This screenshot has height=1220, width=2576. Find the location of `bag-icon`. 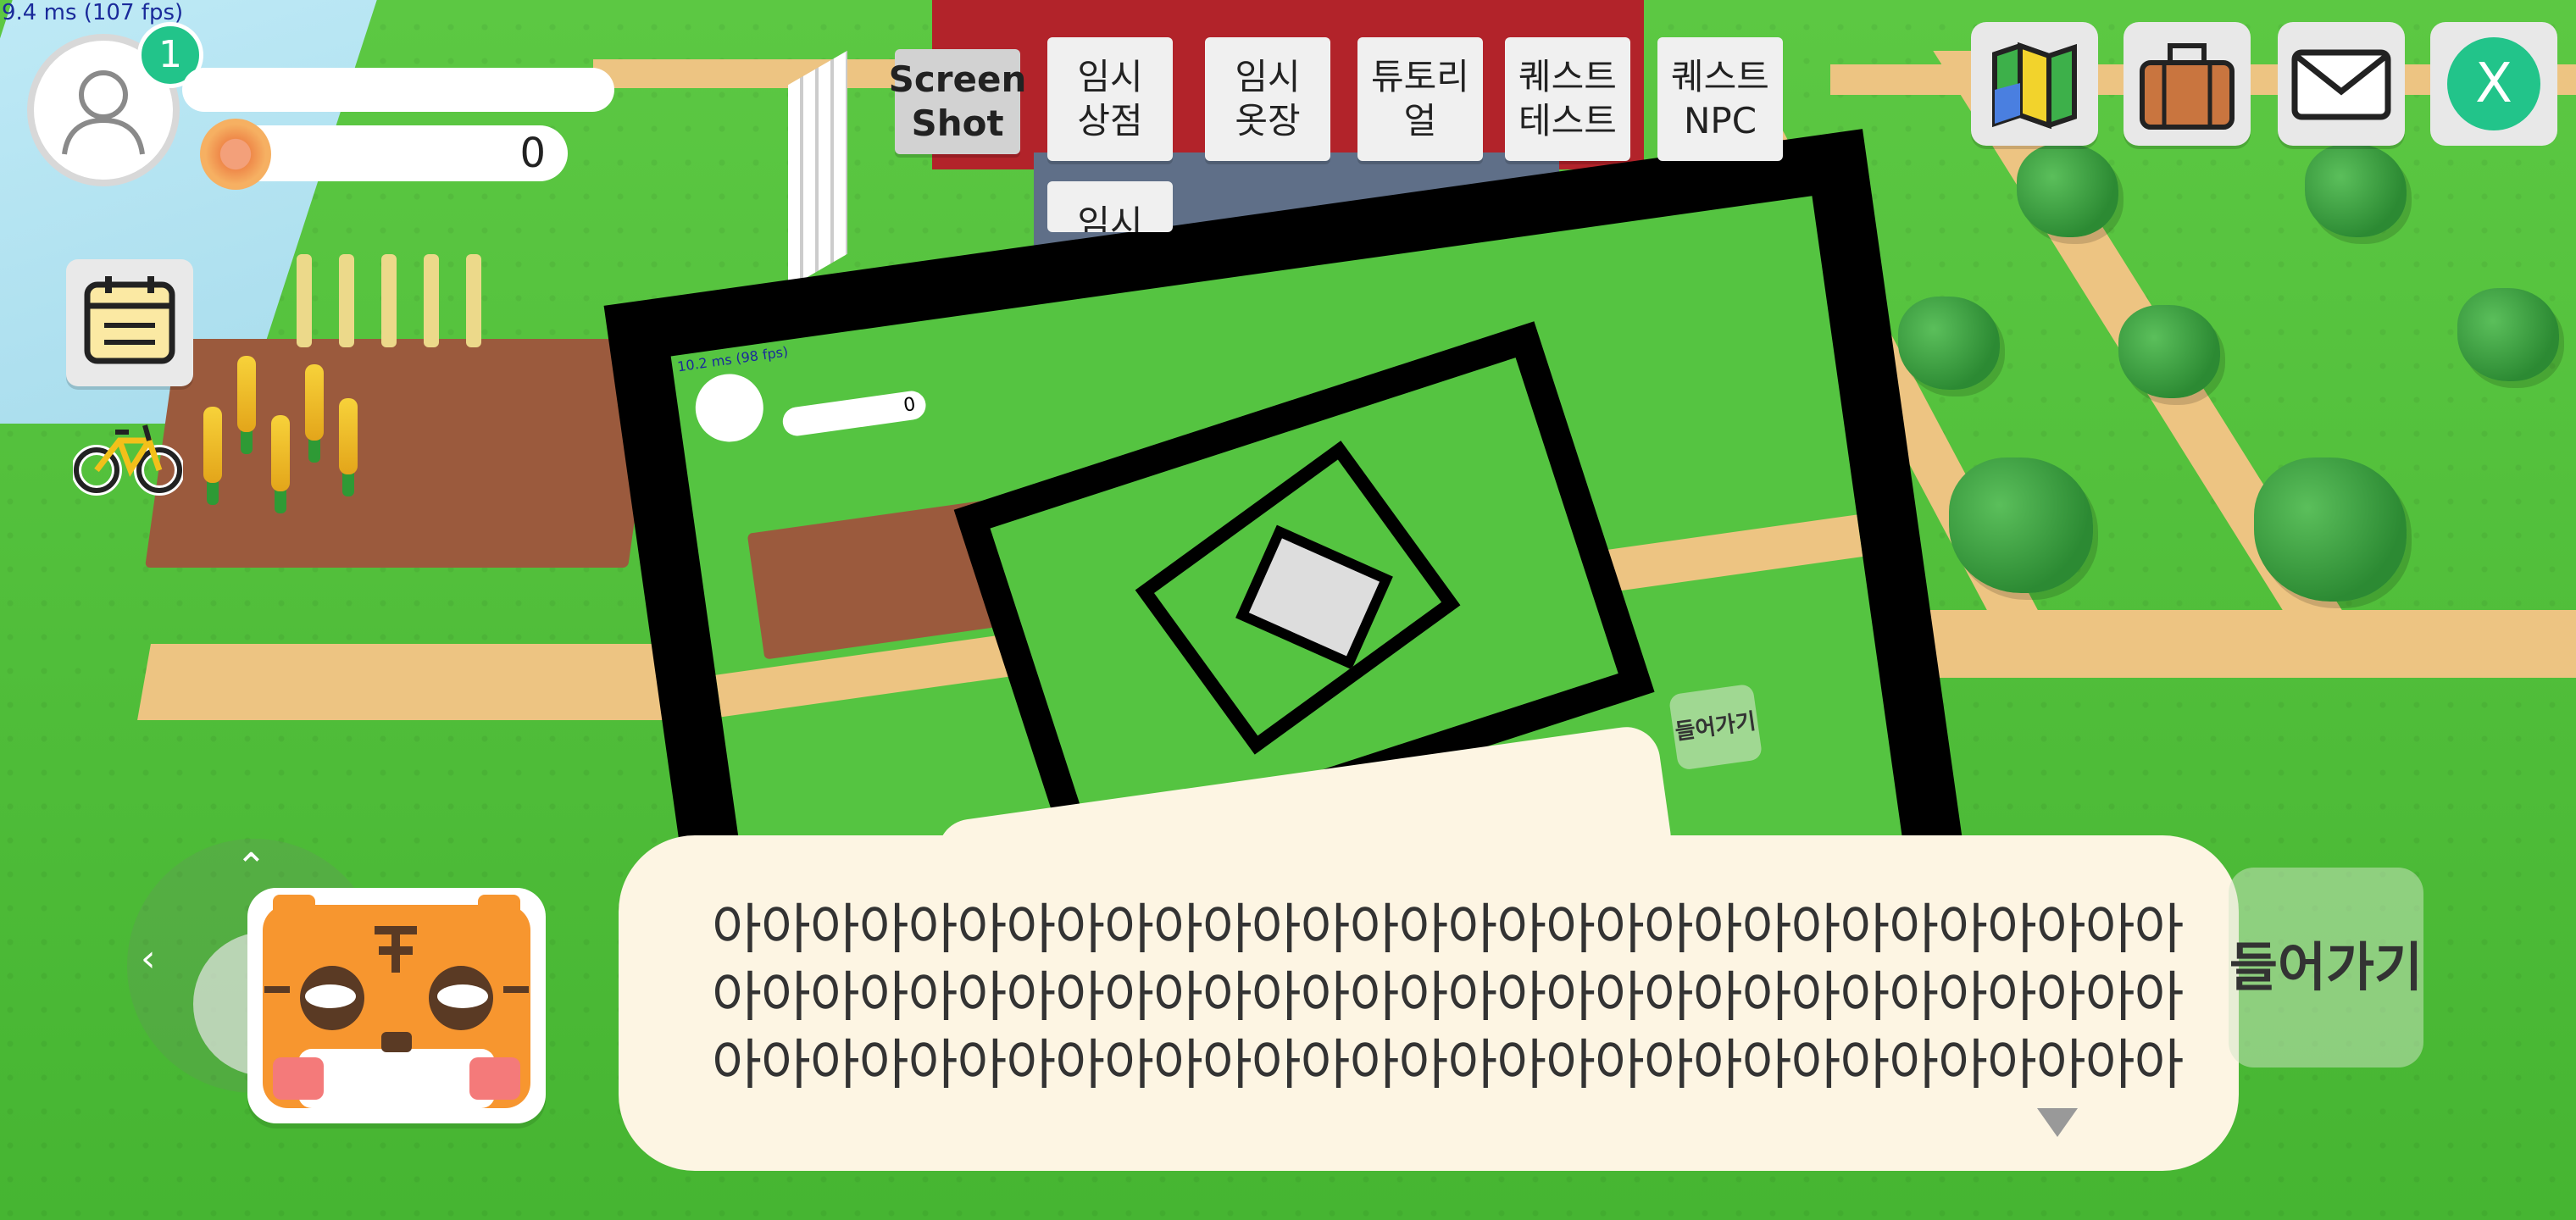

bag-icon is located at coordinates (2187, 86).